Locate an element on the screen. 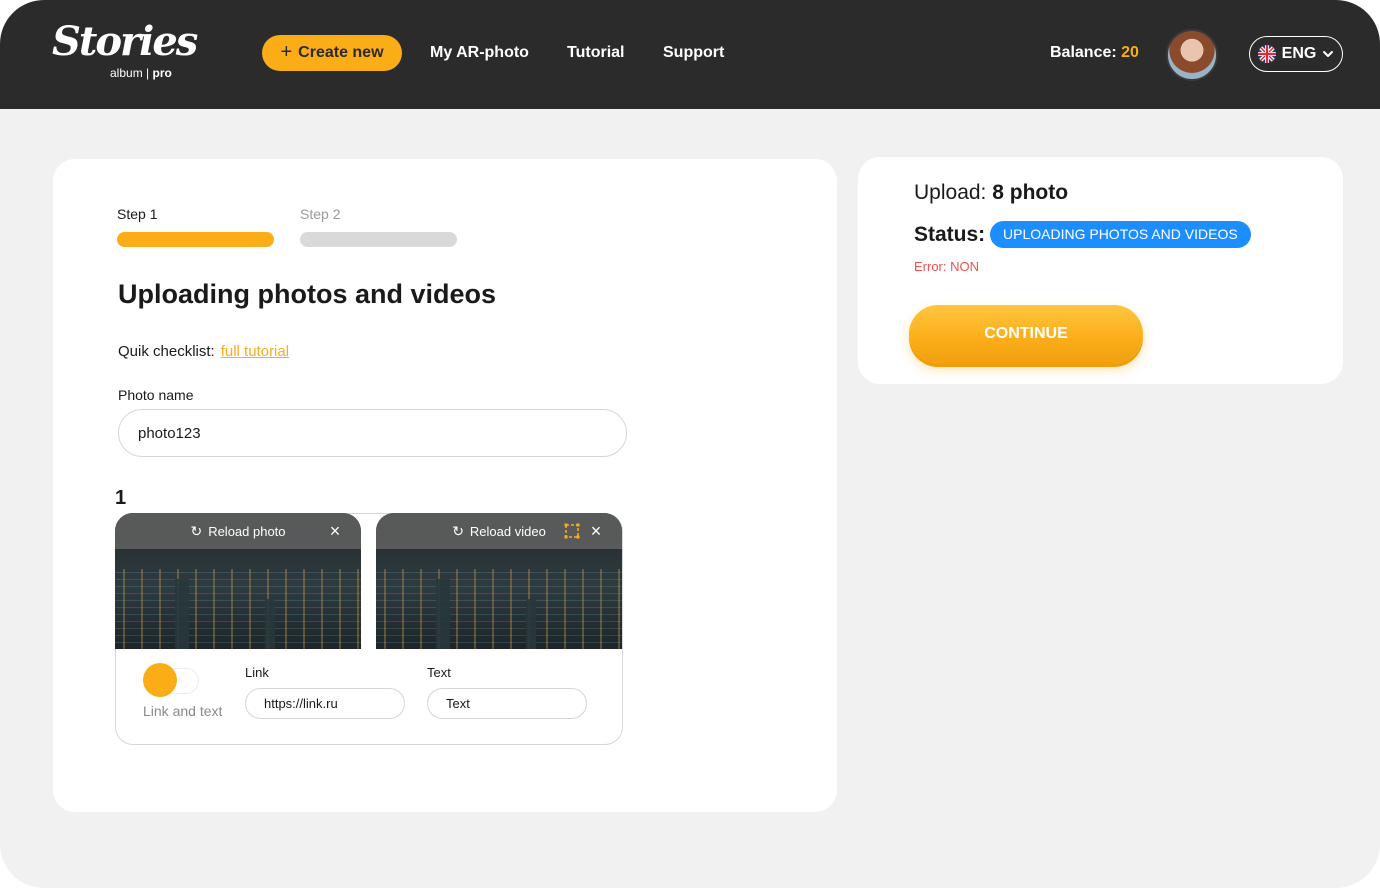 The image size is (1380, 888). quick-checklist: Quik checklist: full tutorial is located at coordinates (203, 351).